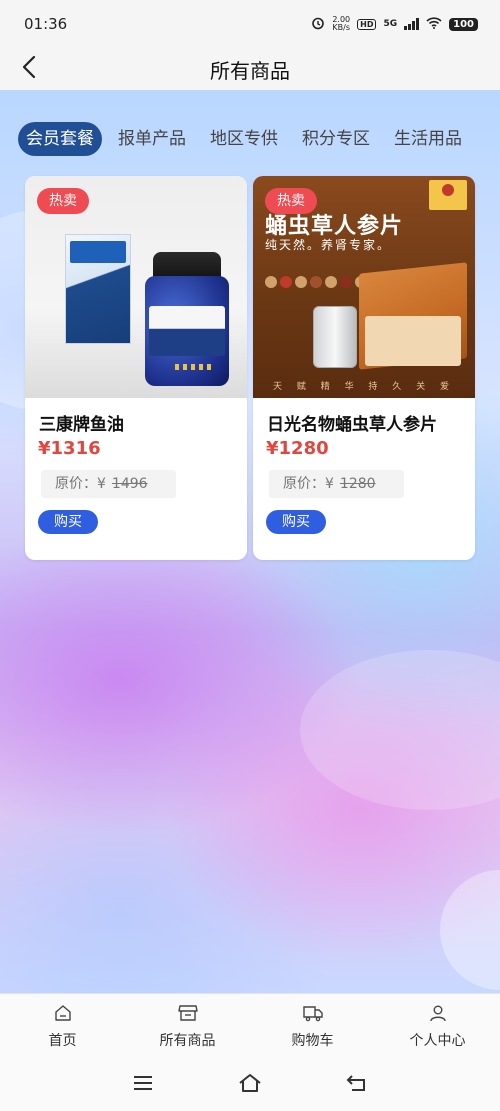 This screenshot has height=1111, width=500. I want to click on nav-bar: 所有商品, so click(250, 69).